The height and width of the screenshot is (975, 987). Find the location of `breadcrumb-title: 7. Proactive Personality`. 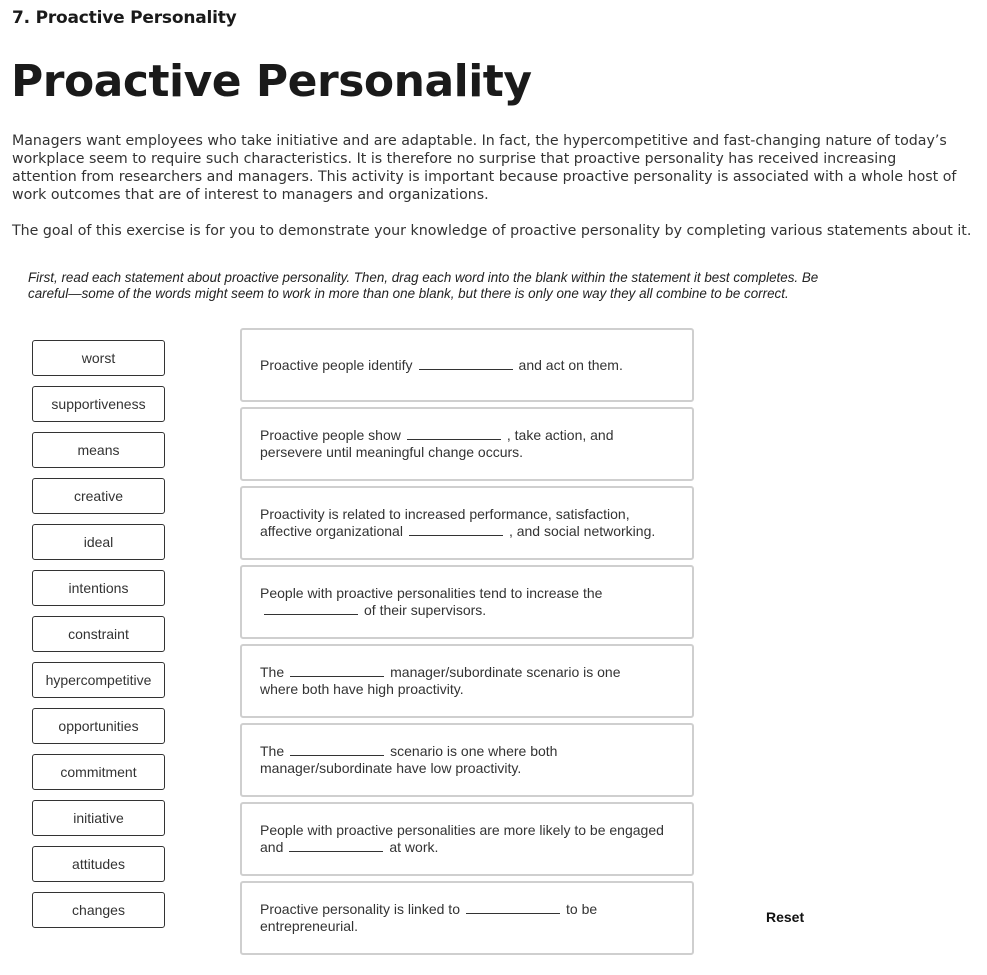

breadcrumb-title: 7. Proactive Personality is located at coordinates (124, 18).